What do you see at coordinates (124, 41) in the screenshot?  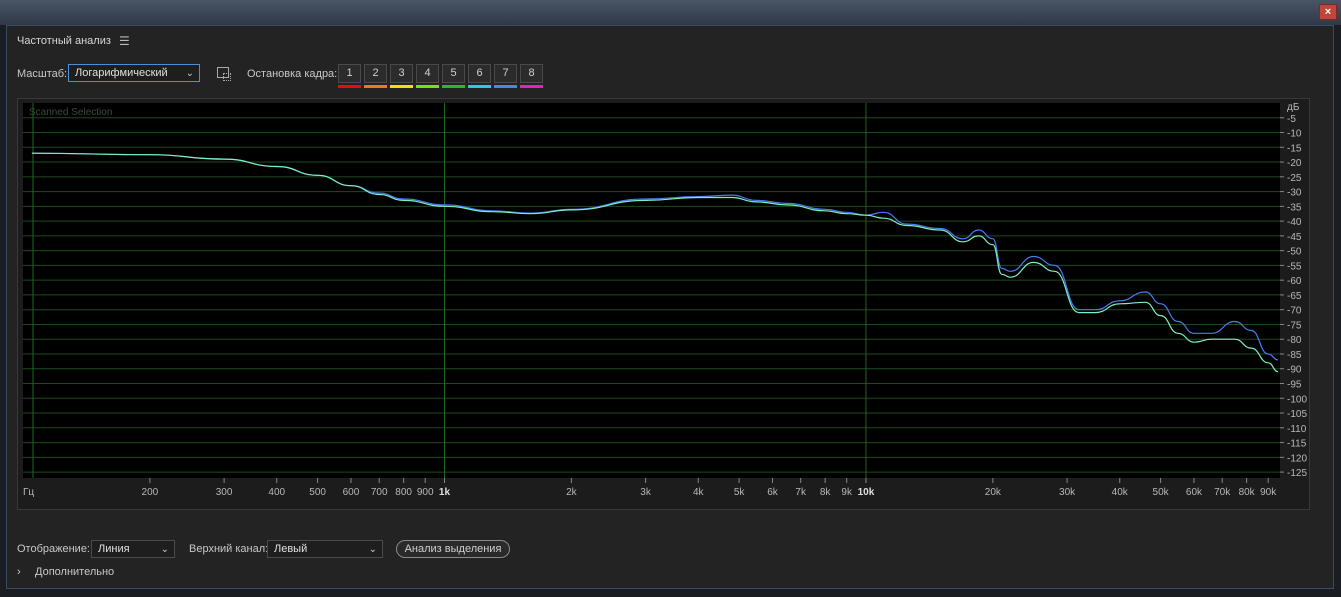 I see `menu-icon: ☰` at bounding box center [124, 41].